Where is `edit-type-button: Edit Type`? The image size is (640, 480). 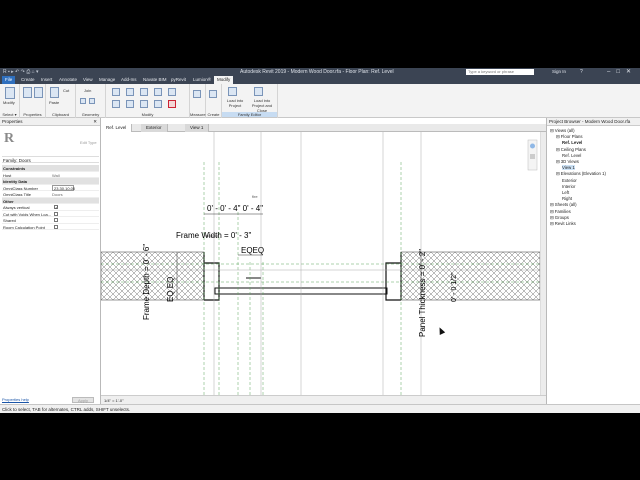 edit-type-button: Edit Type is located at coordinates (88, 142).